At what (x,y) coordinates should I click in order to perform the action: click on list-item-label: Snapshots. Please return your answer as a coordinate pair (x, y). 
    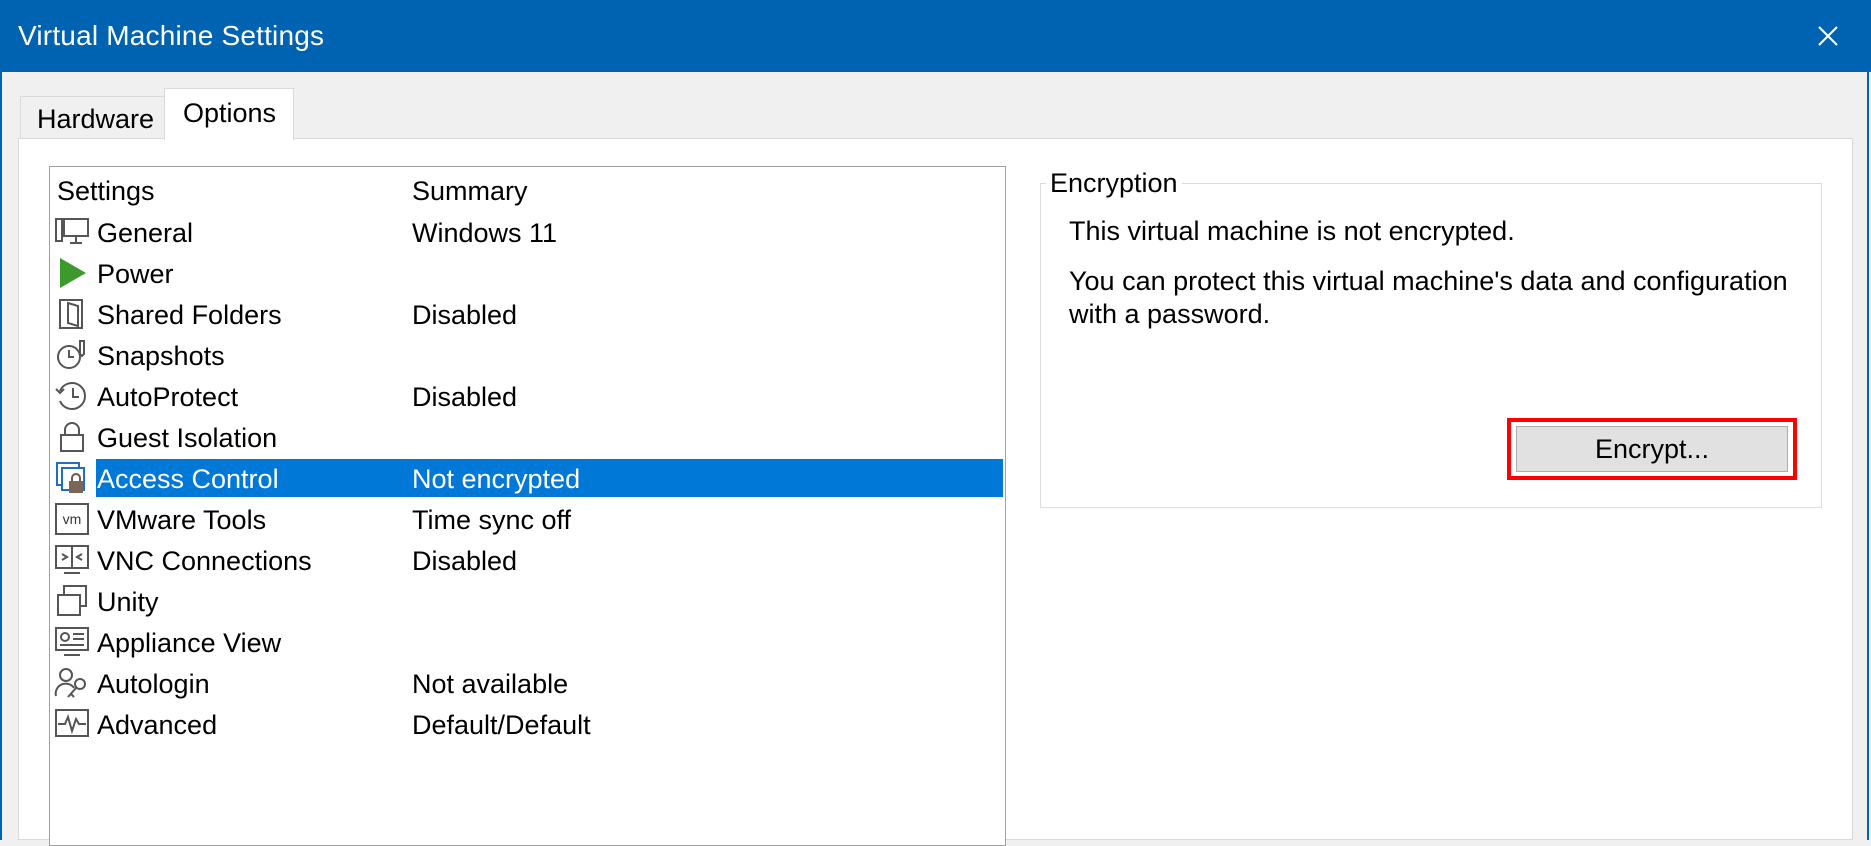
    Looking at the image, I should click on (161, 356).